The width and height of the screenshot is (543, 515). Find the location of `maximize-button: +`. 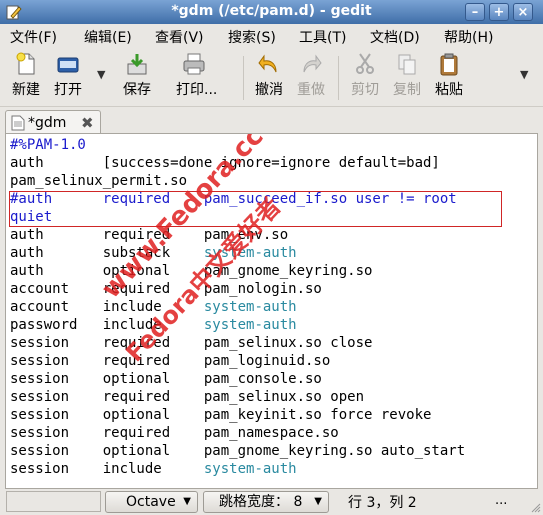

maximize-button: + is located at coordinates (499, 12).